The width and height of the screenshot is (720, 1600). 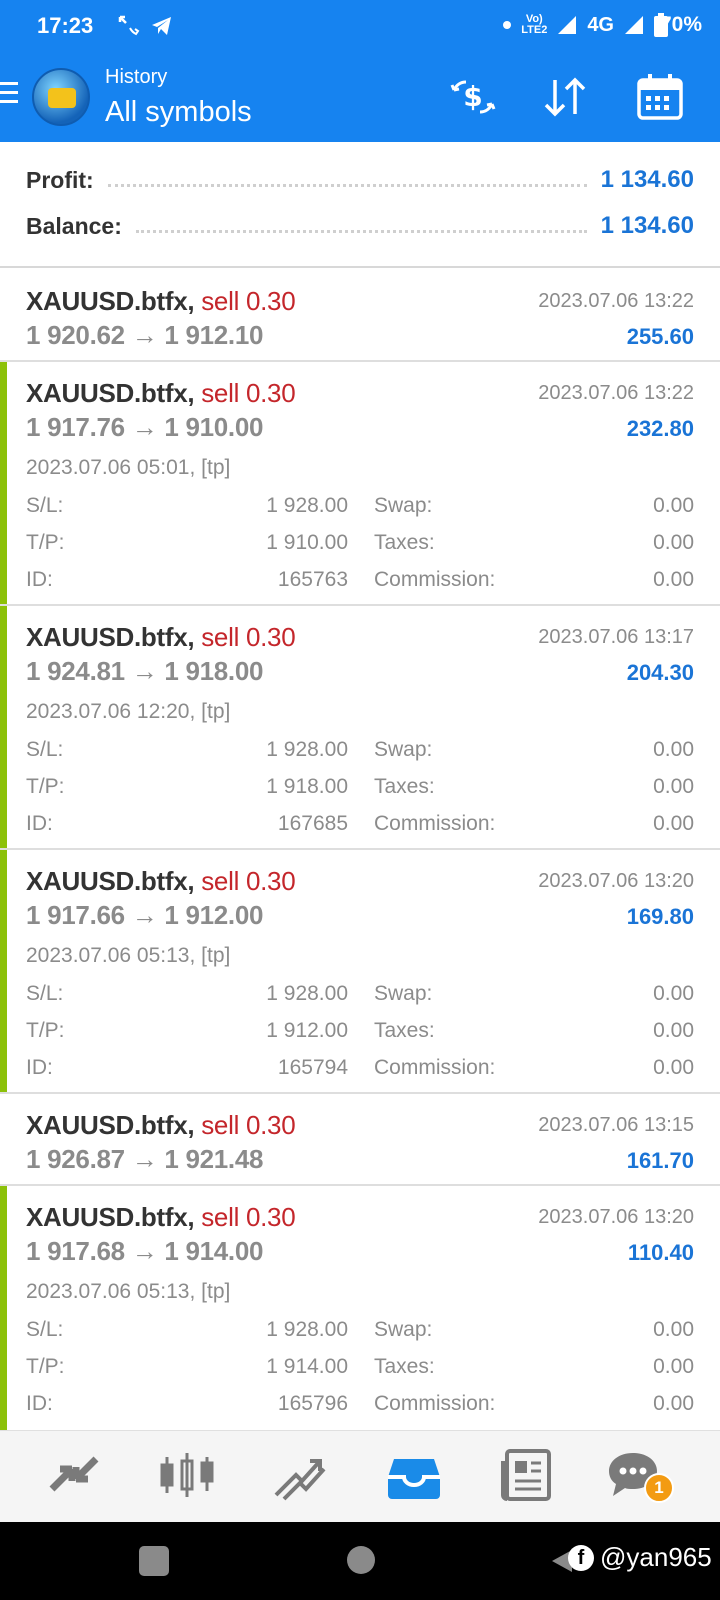 I want to click on deal-datetime: 2023.07.06 13:15, so click(x=616, y=1125).